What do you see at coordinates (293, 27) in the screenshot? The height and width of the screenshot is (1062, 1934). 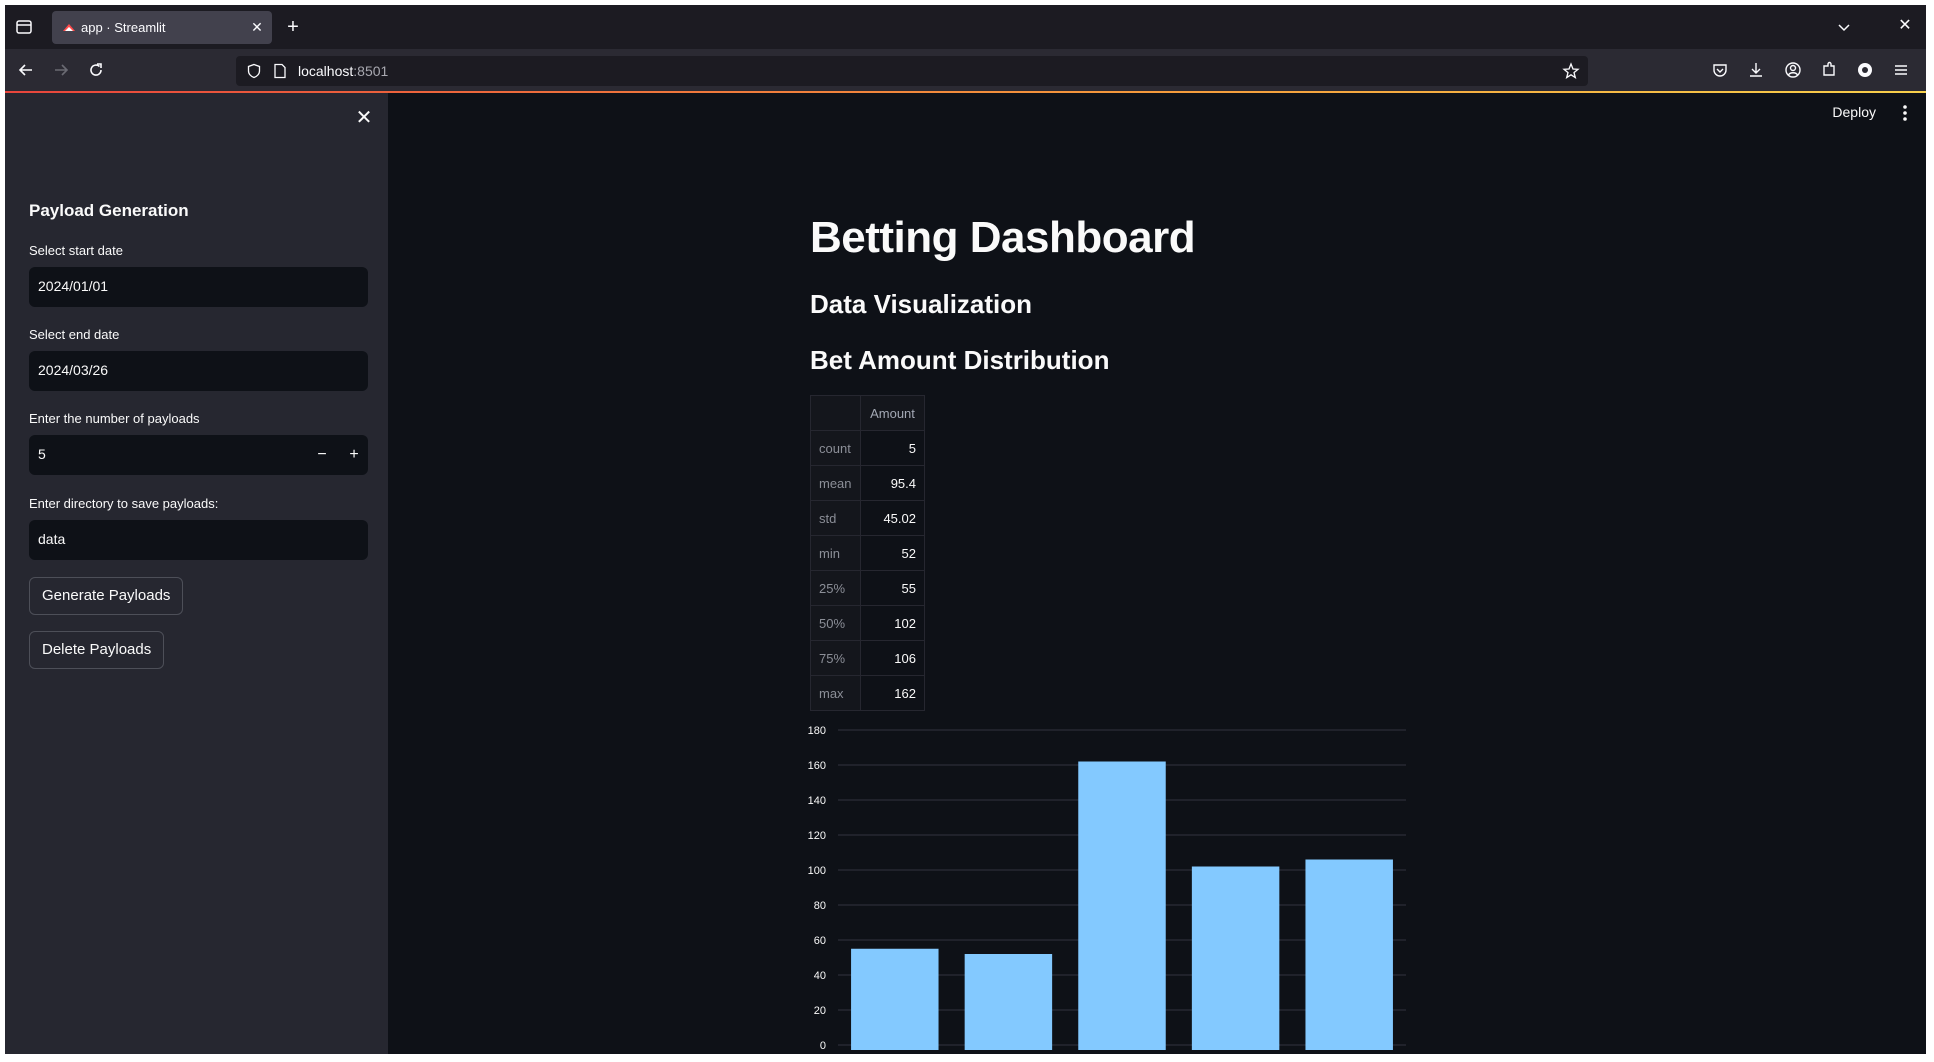 I see `new-tab-icon: +` at bounding box center [293, 27].